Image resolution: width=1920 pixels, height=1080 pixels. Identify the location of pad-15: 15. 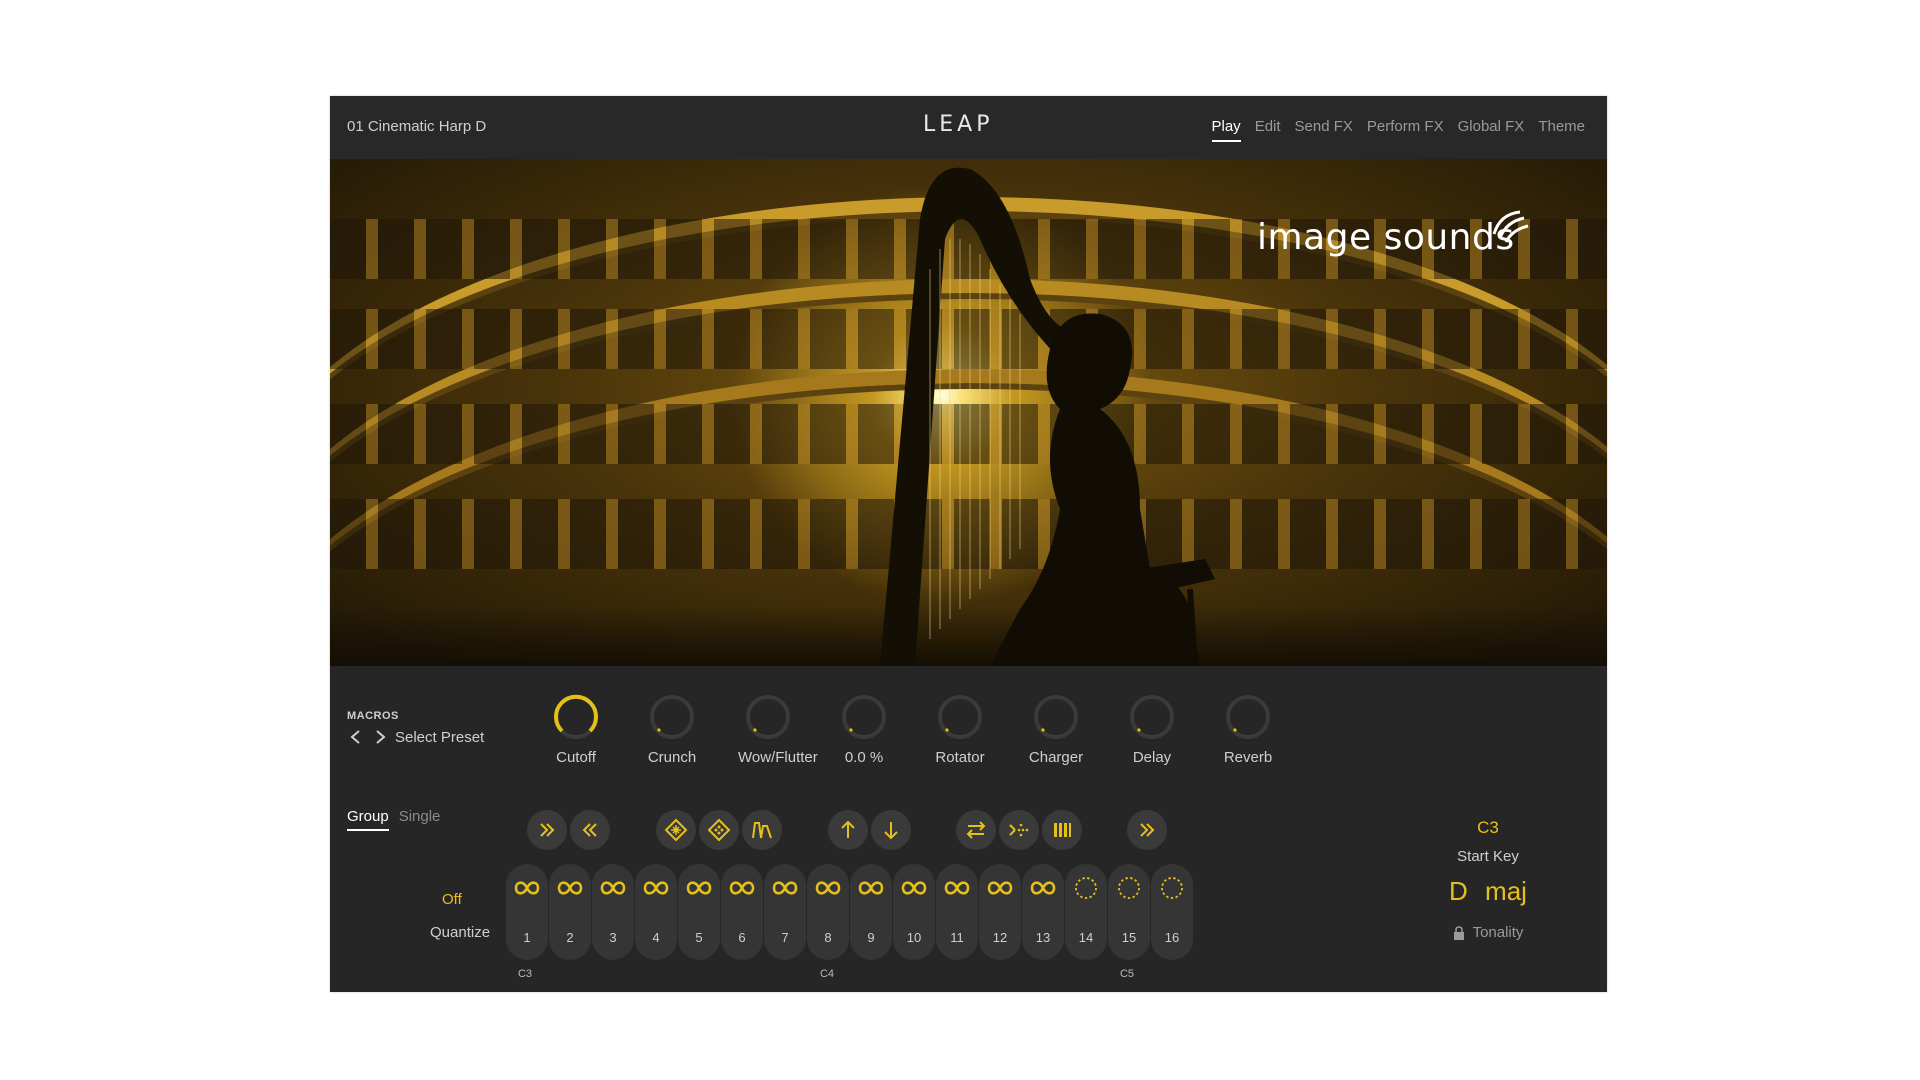
(1129, 912).